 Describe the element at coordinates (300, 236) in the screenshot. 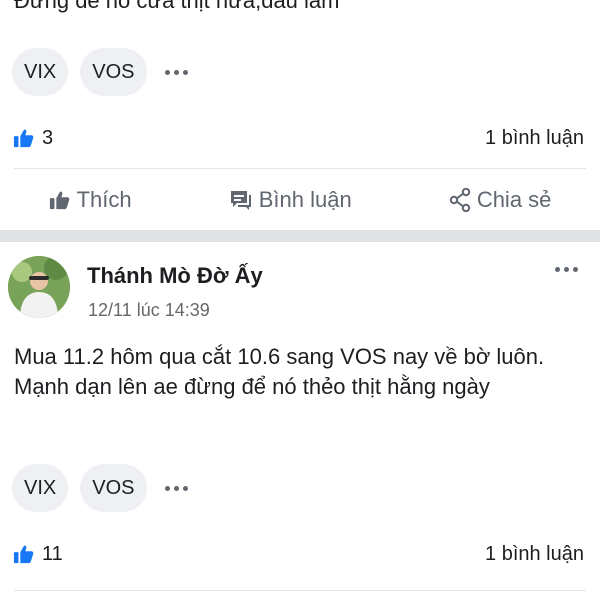

I see `post-separator` at that location.